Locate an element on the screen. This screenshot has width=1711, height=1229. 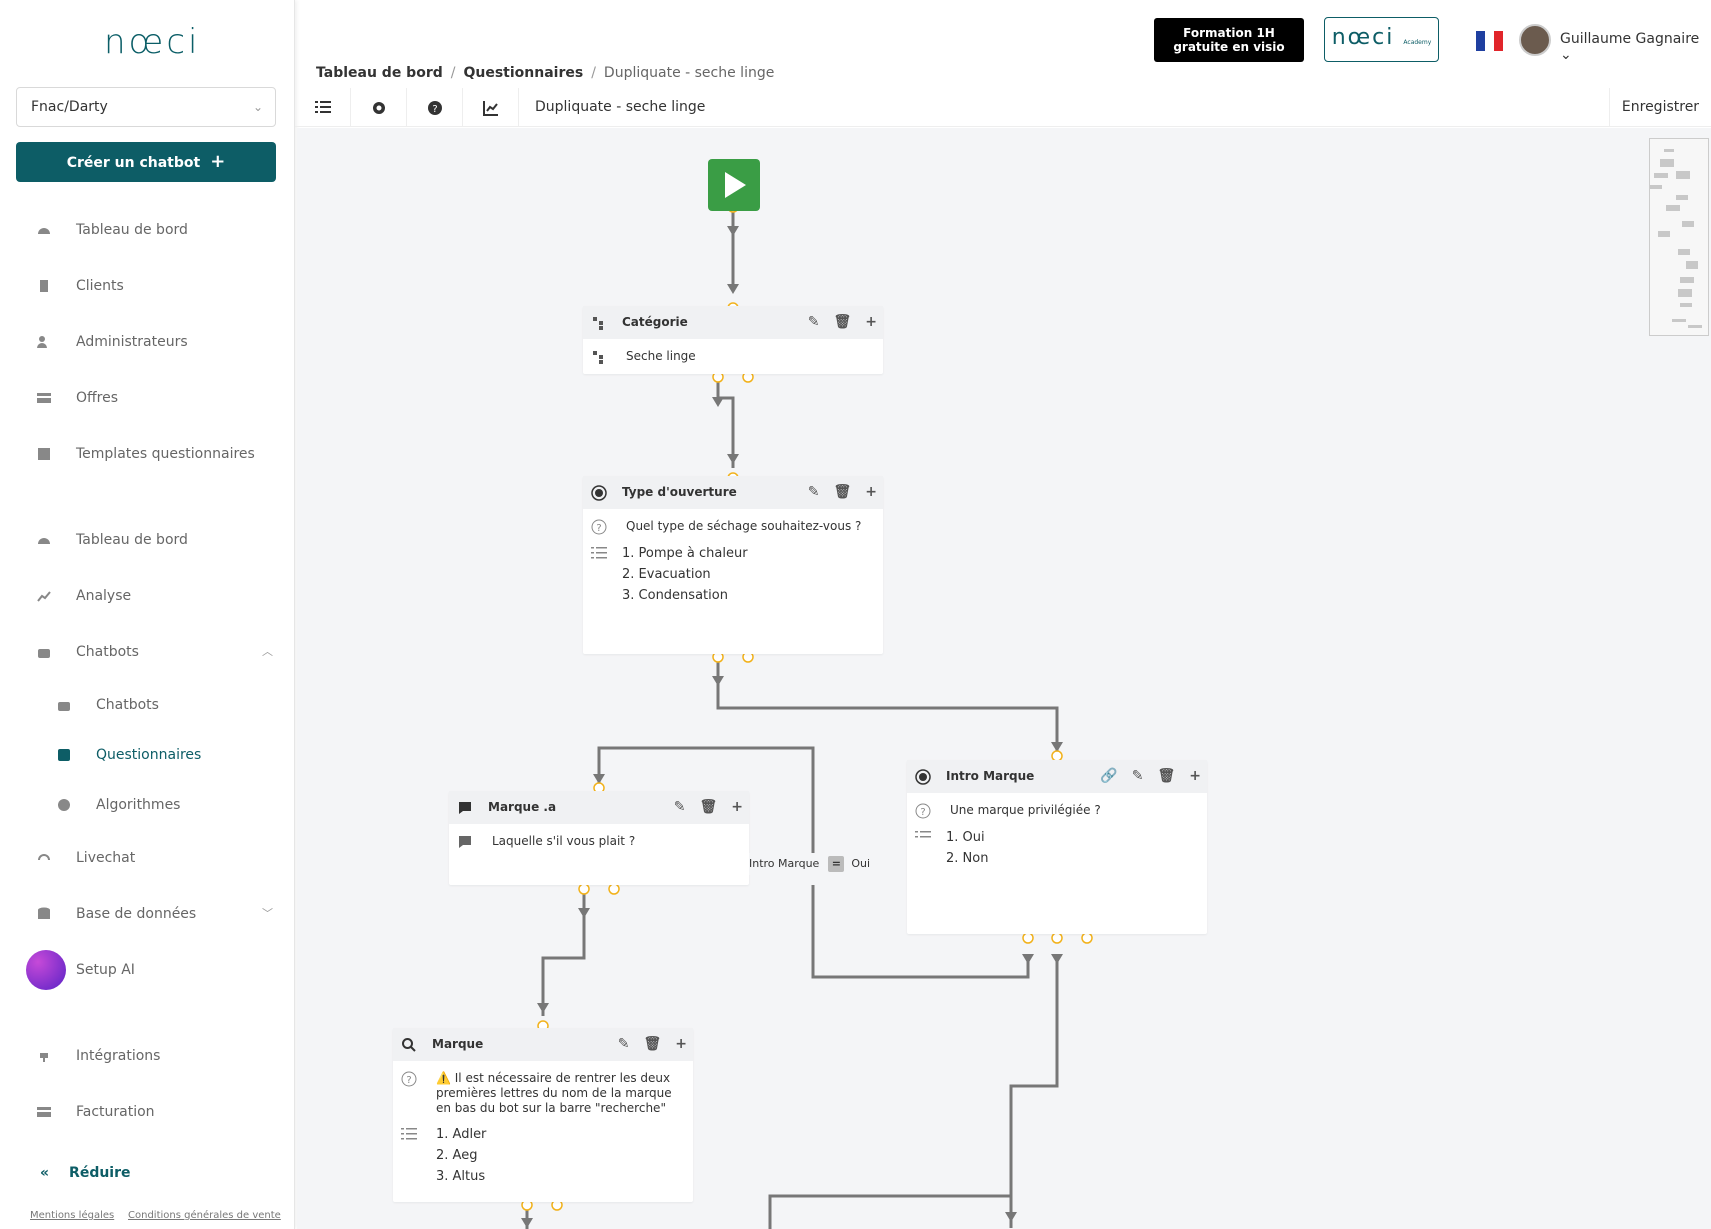
node-title: Marque is located at coordinates (458, 1044).